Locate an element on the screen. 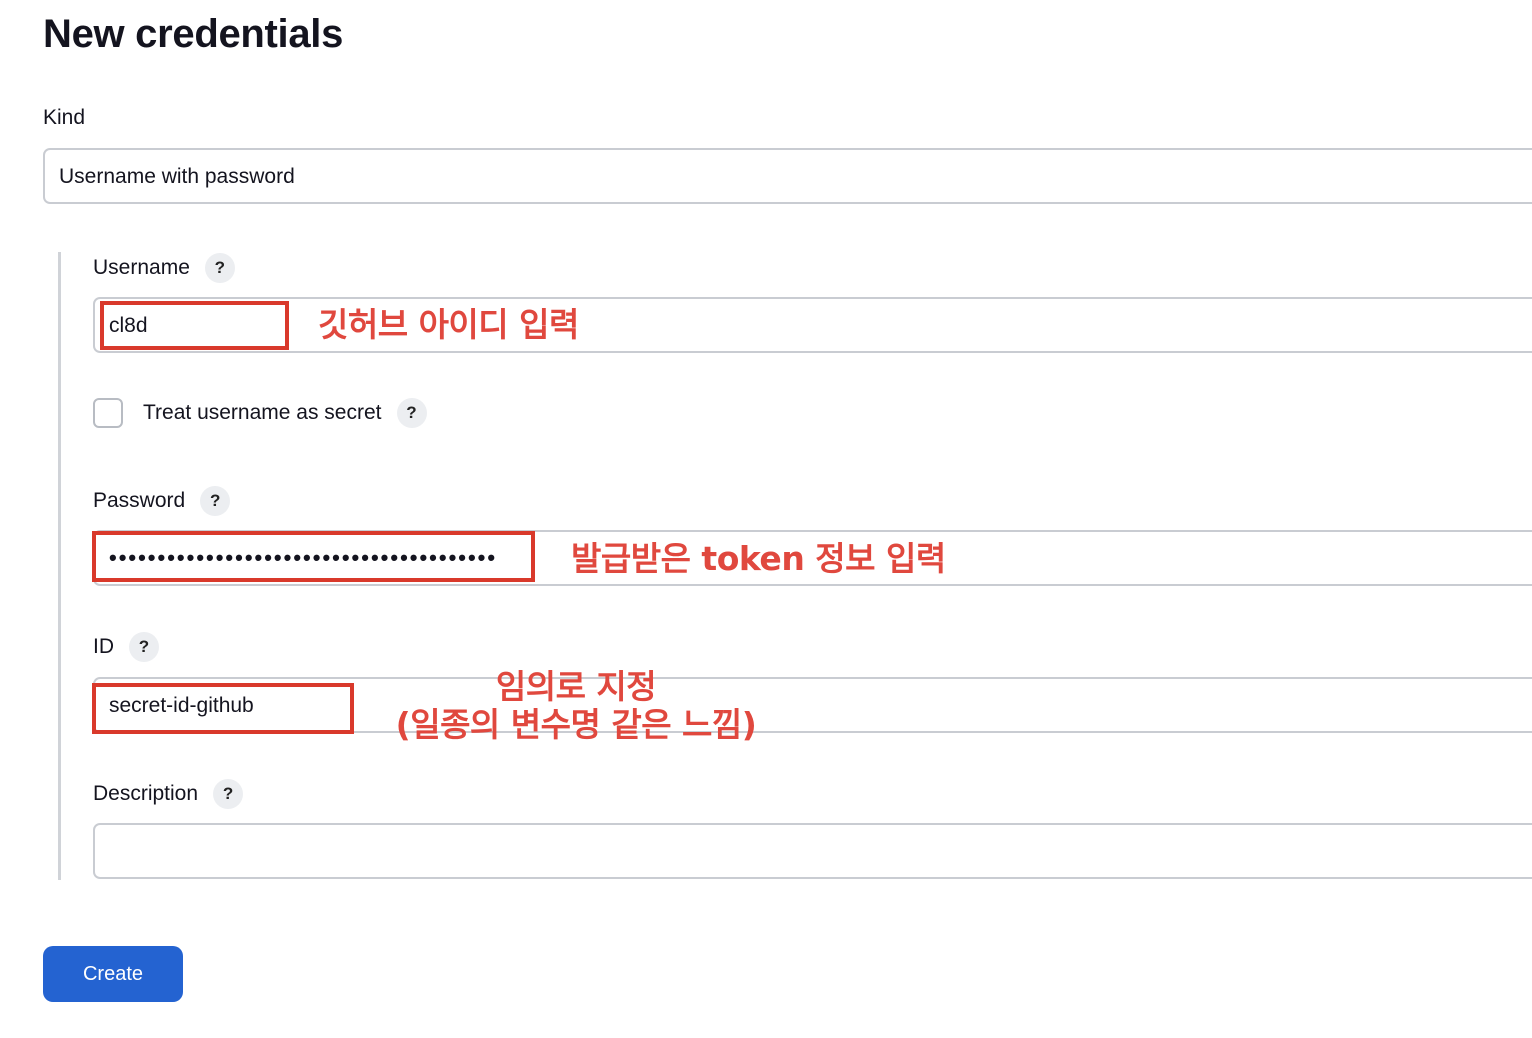 This screenshot has width=1532, height=1038. treat-username-secret-row: Treat username as secret ? is located at coordinates (260, 413).